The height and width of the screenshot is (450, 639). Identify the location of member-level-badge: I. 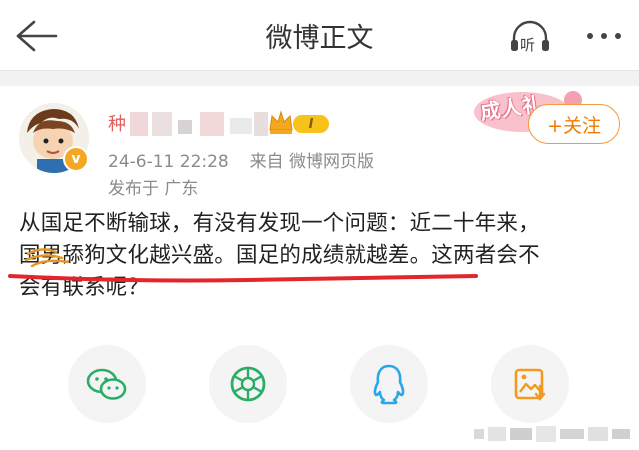
(311, 124).